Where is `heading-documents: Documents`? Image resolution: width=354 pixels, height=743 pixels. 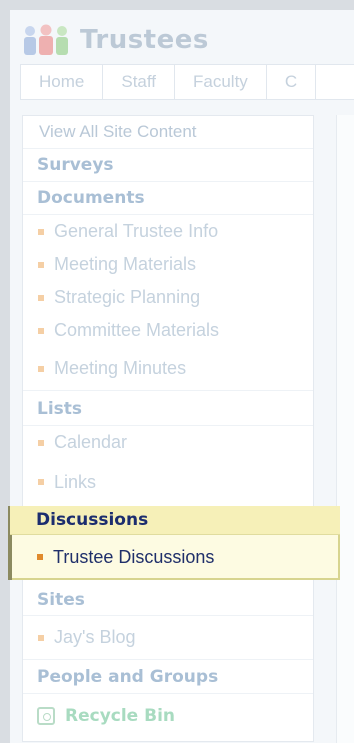
heading-documents: Documents is located at coordinates (168, 198).